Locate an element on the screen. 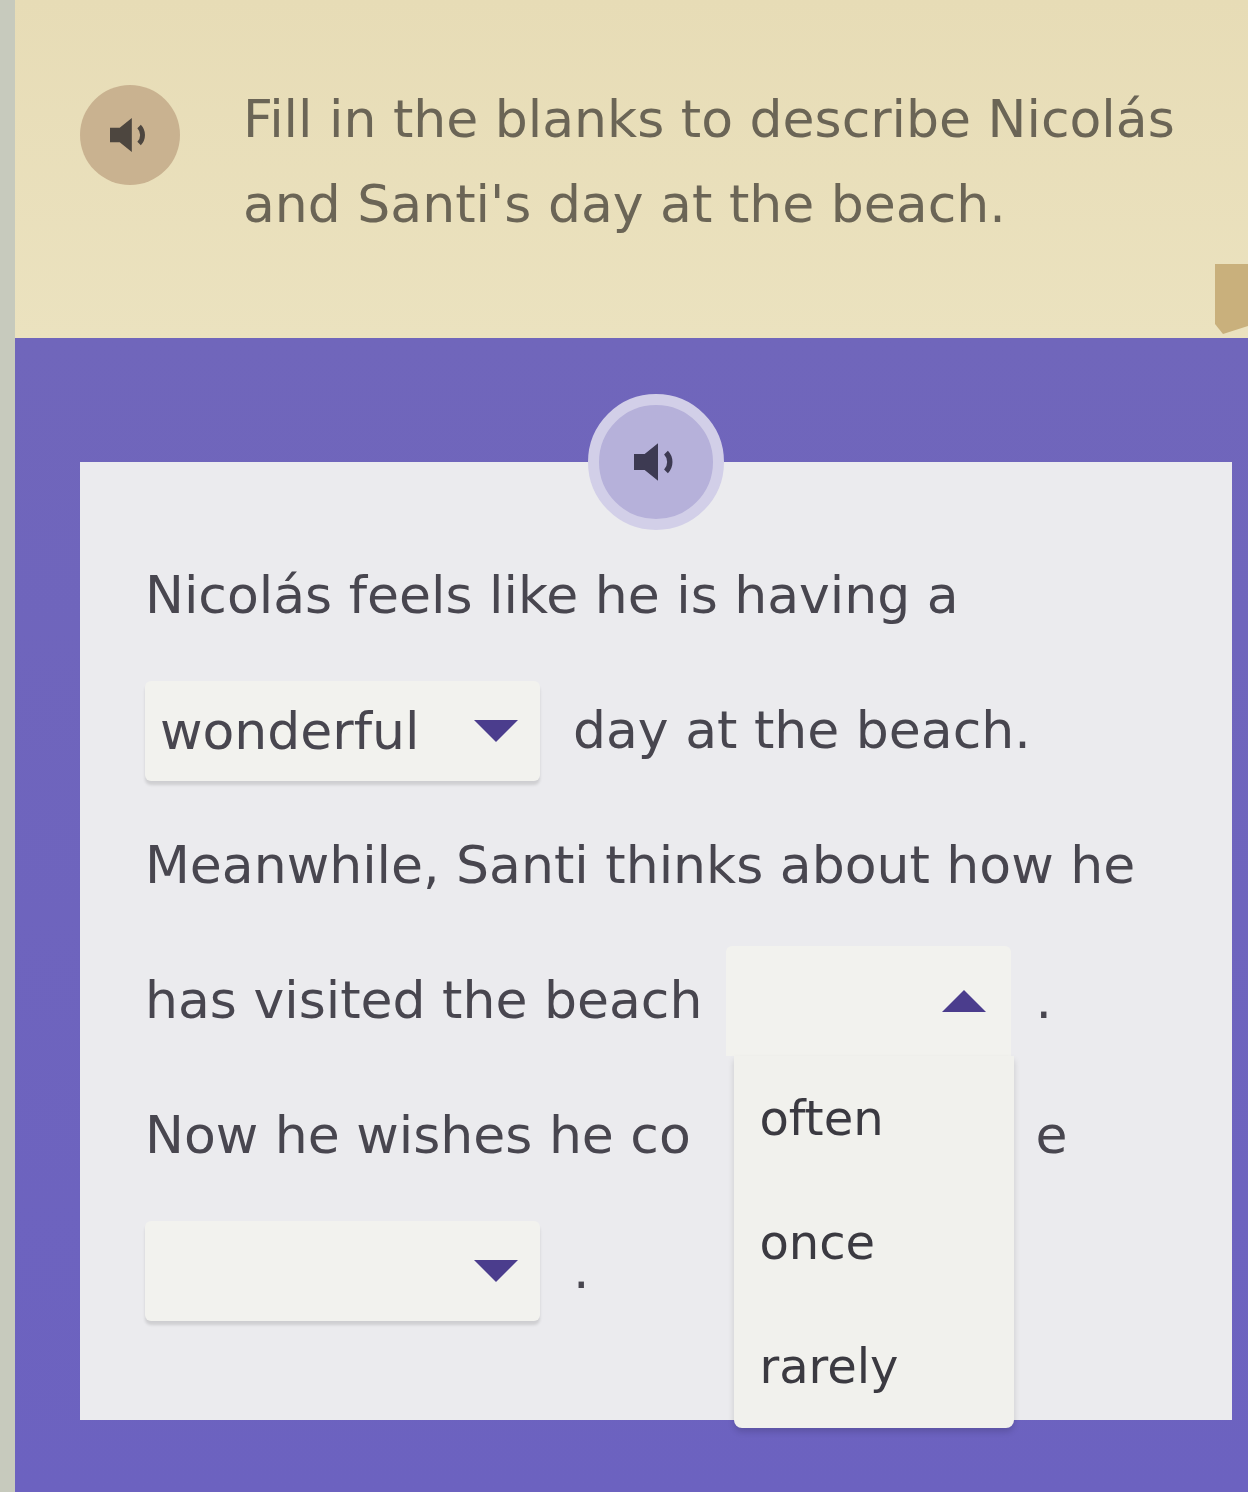 The image size is (1248, 1492). passage-text: has visited the beach is located at coordinates (424, 1000).